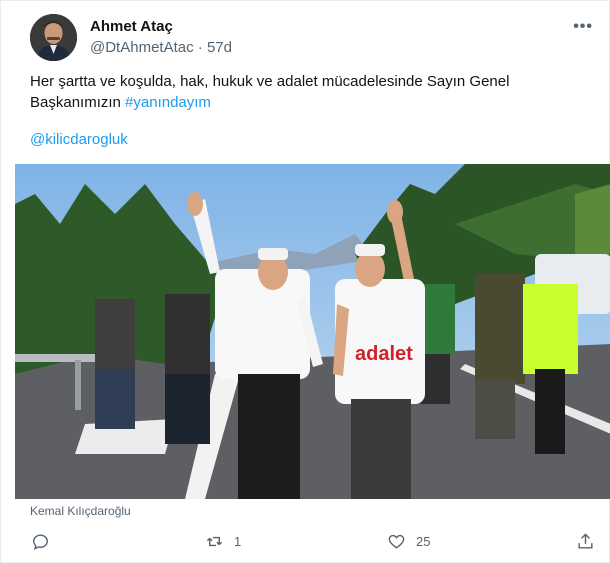 This screenshot has height=563, width=610. Describe the element at coordinates (583, 27) in the screenshot. I see `more-icon: •••` at that location.